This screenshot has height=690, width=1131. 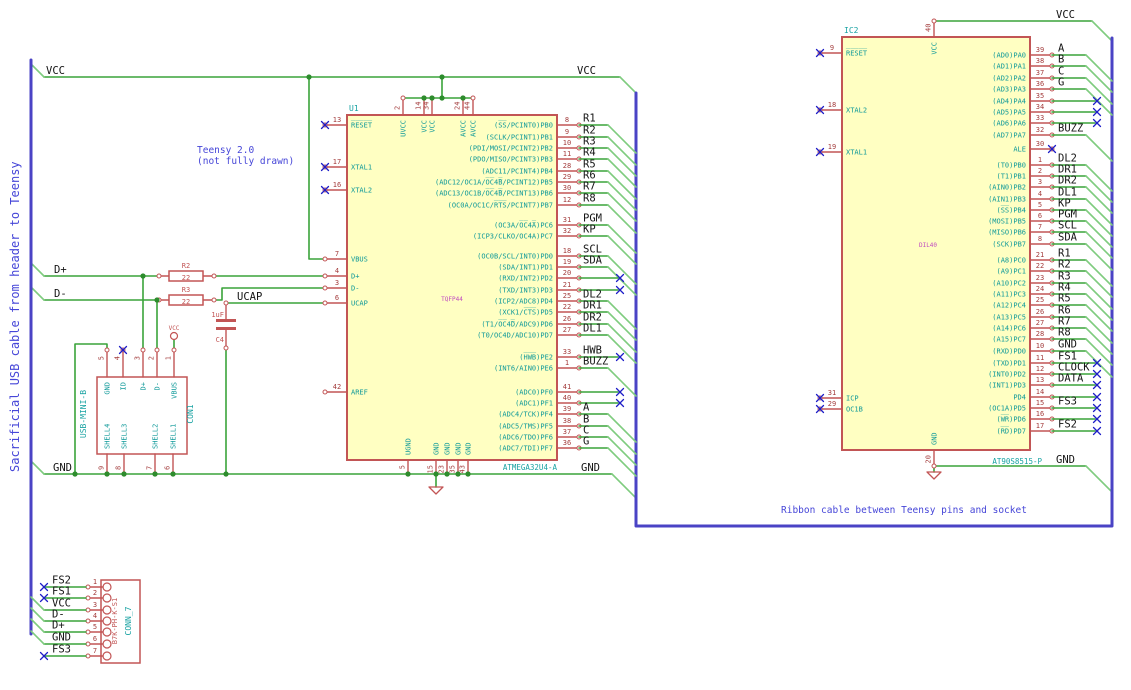 I want to click on pin-number: 5, so click(x=403, y=467).